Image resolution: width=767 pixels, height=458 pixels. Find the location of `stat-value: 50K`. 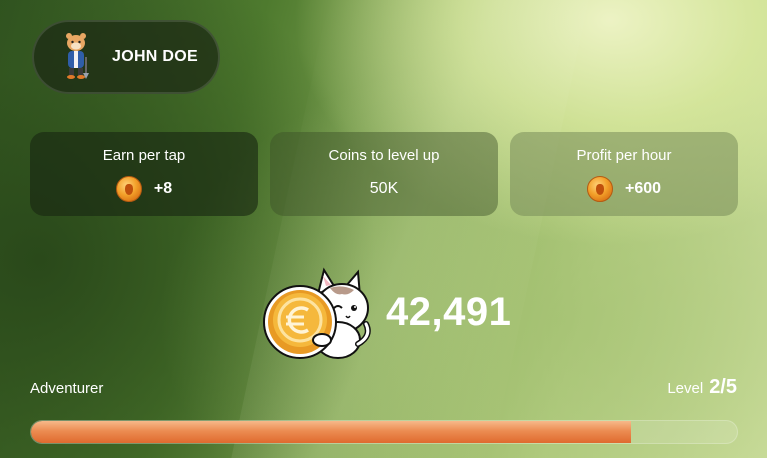

stat-value: 50K is located at coordinates (384, 188).